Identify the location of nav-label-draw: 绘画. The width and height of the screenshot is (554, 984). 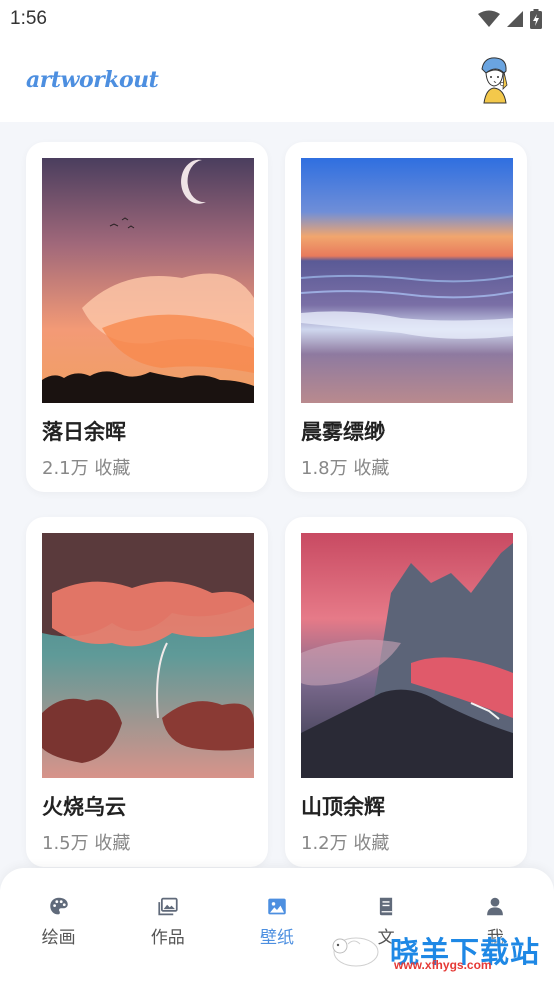
(58, 938).